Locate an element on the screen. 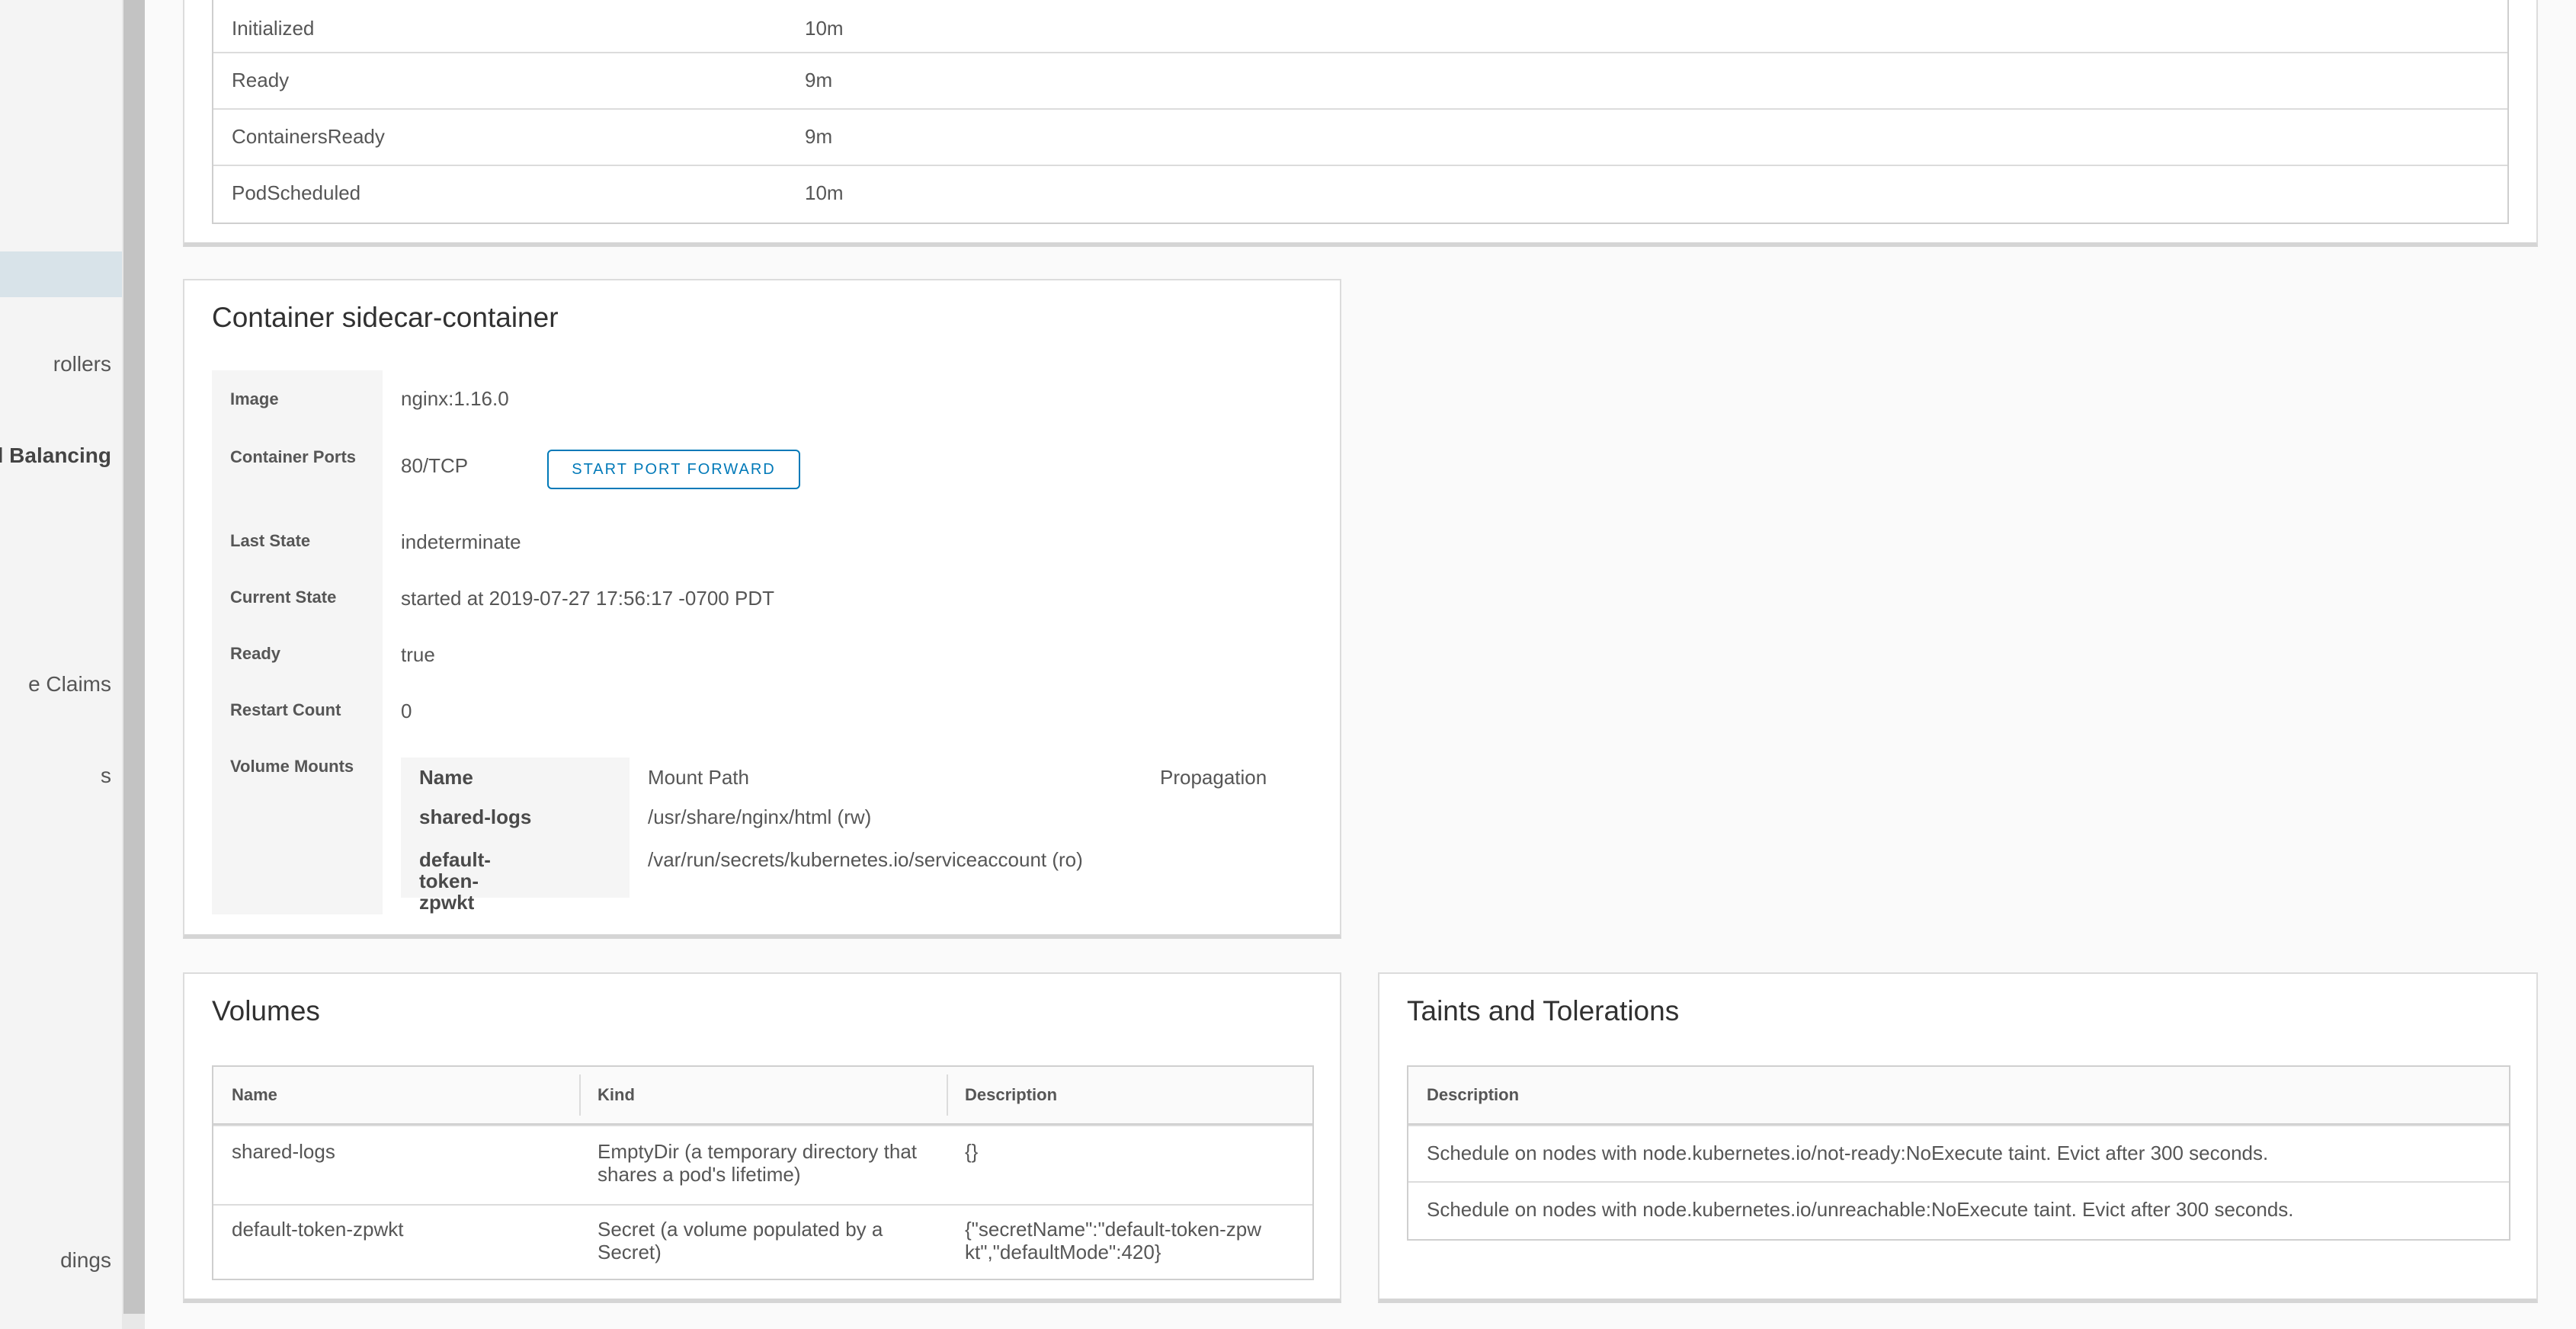 The width and height of the screenshot is (2576, 1329). sidebar-item-bindings: dings is located at coordinates (61, 1260).